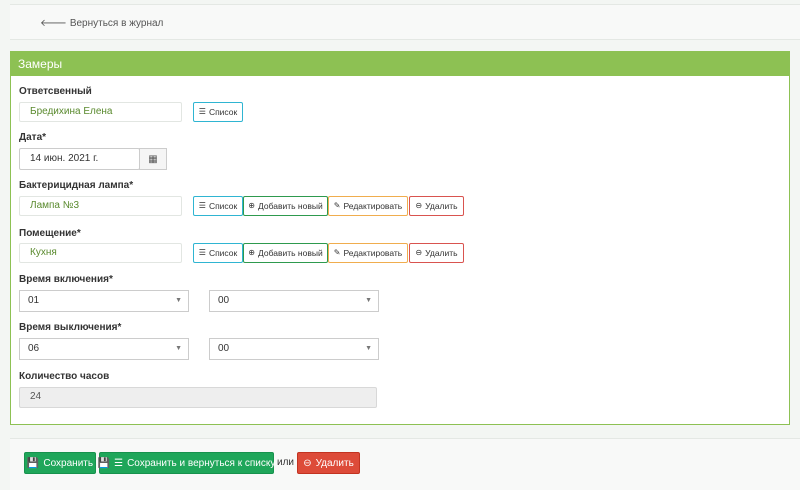 The height and width of the screenshot is (490, 800). What do you see at coordinates (224, 348) in the screenshot?
I see `off-time-minute-value: 00` at bounding box center [224, 348].